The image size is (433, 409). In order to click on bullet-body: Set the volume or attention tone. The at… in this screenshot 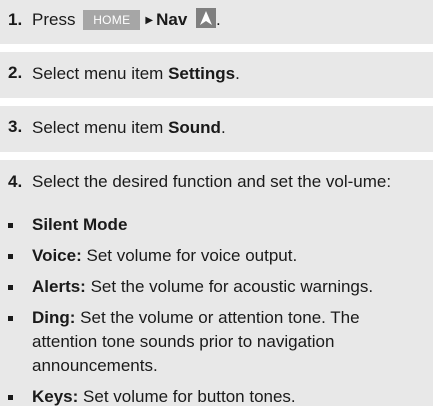, I will do `click(196, 341)`.